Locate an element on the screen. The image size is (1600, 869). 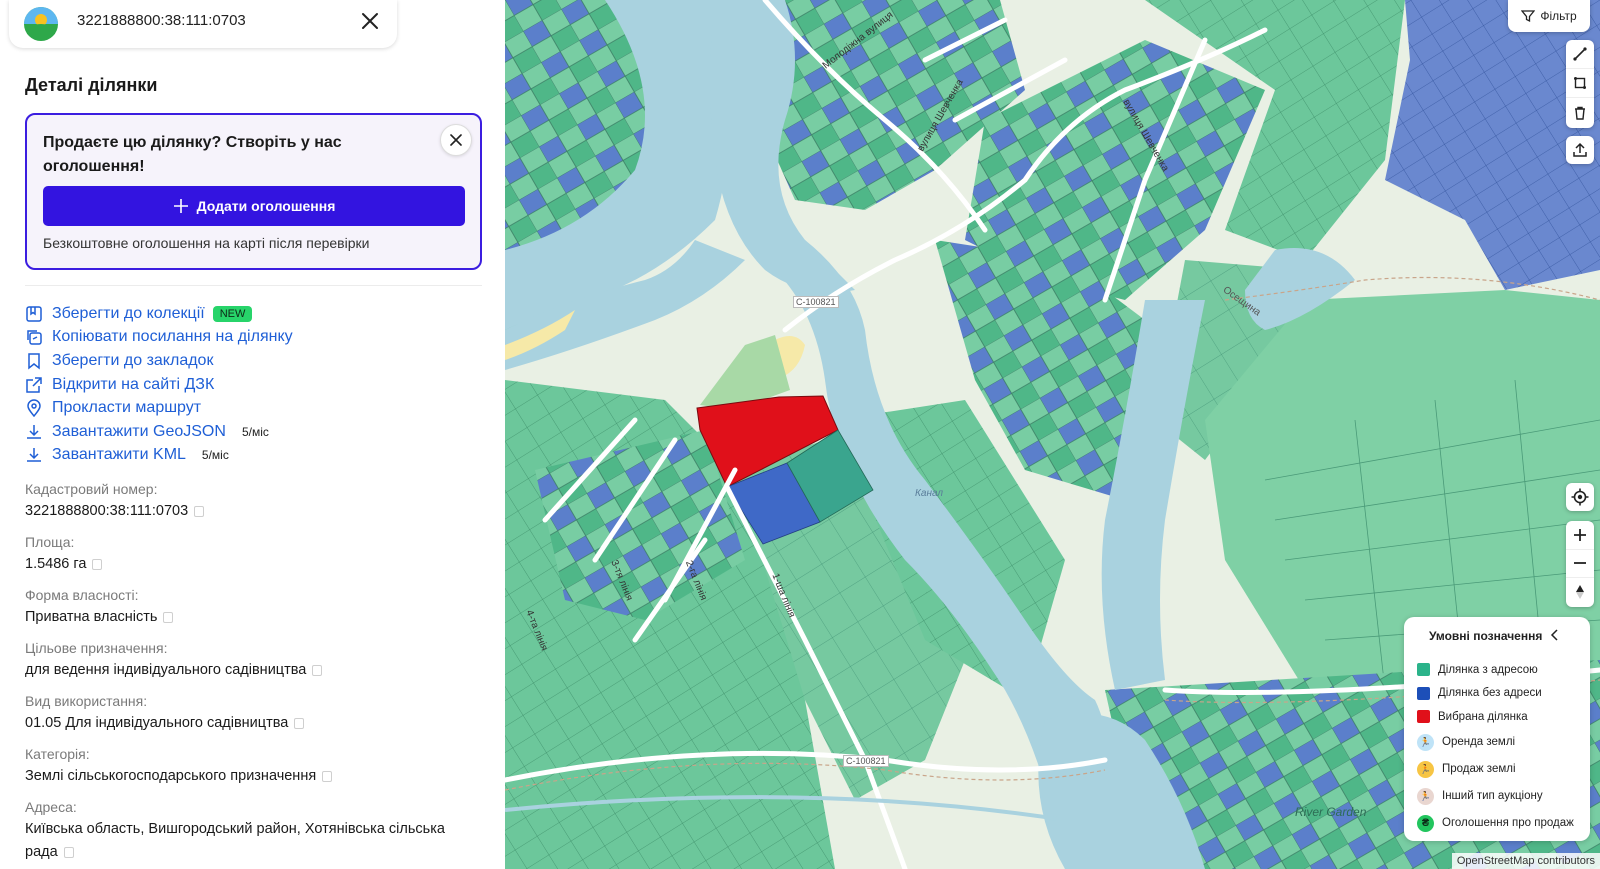
route-link: Прокласти маршрут is located at coordinates (159, 408).